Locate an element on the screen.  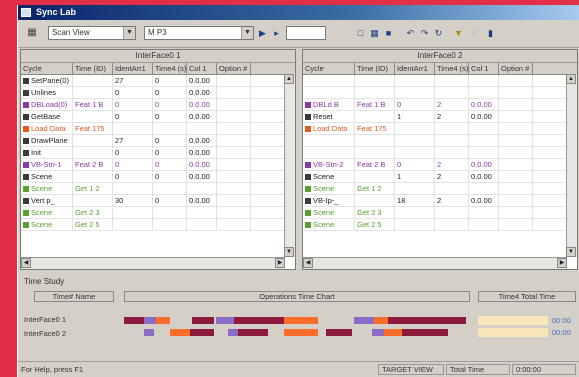
left-pane-title: InterFace0 1 is located at coordinates (158, 56).